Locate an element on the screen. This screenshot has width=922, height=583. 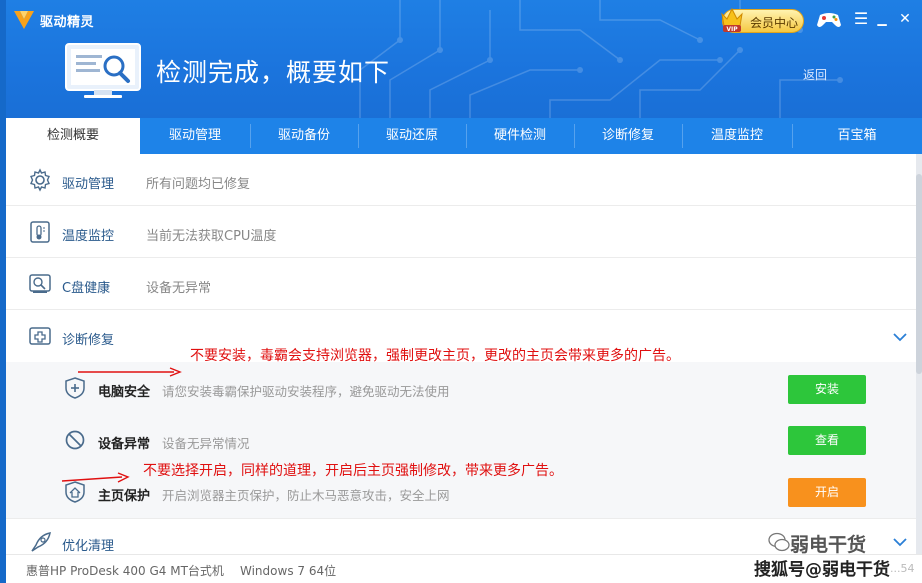
tab-diagnosis-repair: 诊断修复 is located at coordinates (628, 136).